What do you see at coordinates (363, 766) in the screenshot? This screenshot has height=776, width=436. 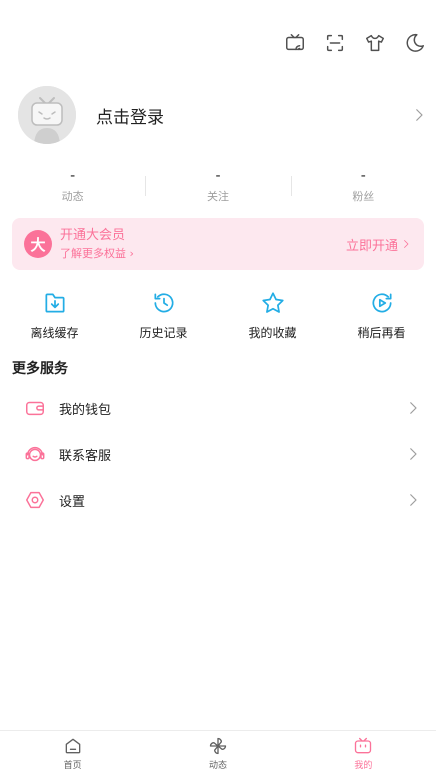 I see `tab-label: 我的` at bounding box center [363, 766].